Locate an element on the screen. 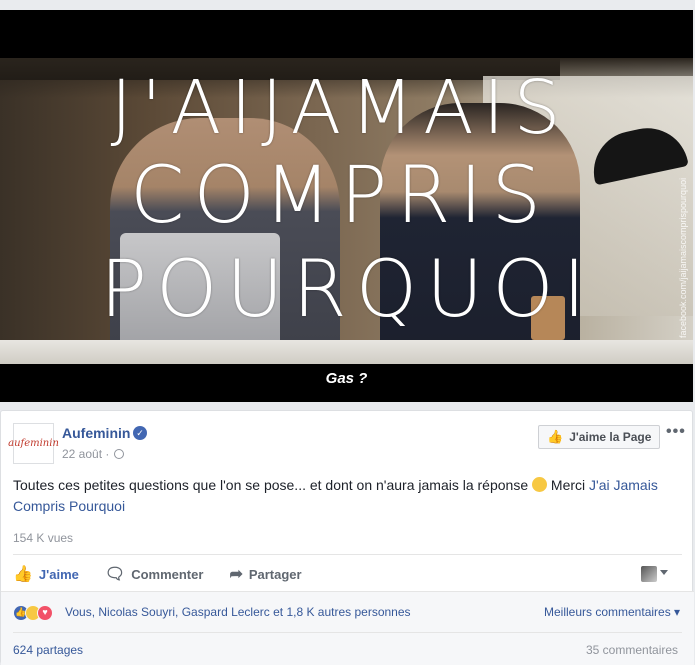 Image resolution: width=695 pixels, height=665 pixels. shares-count: 624 partages is located at coordinates (48, 650).